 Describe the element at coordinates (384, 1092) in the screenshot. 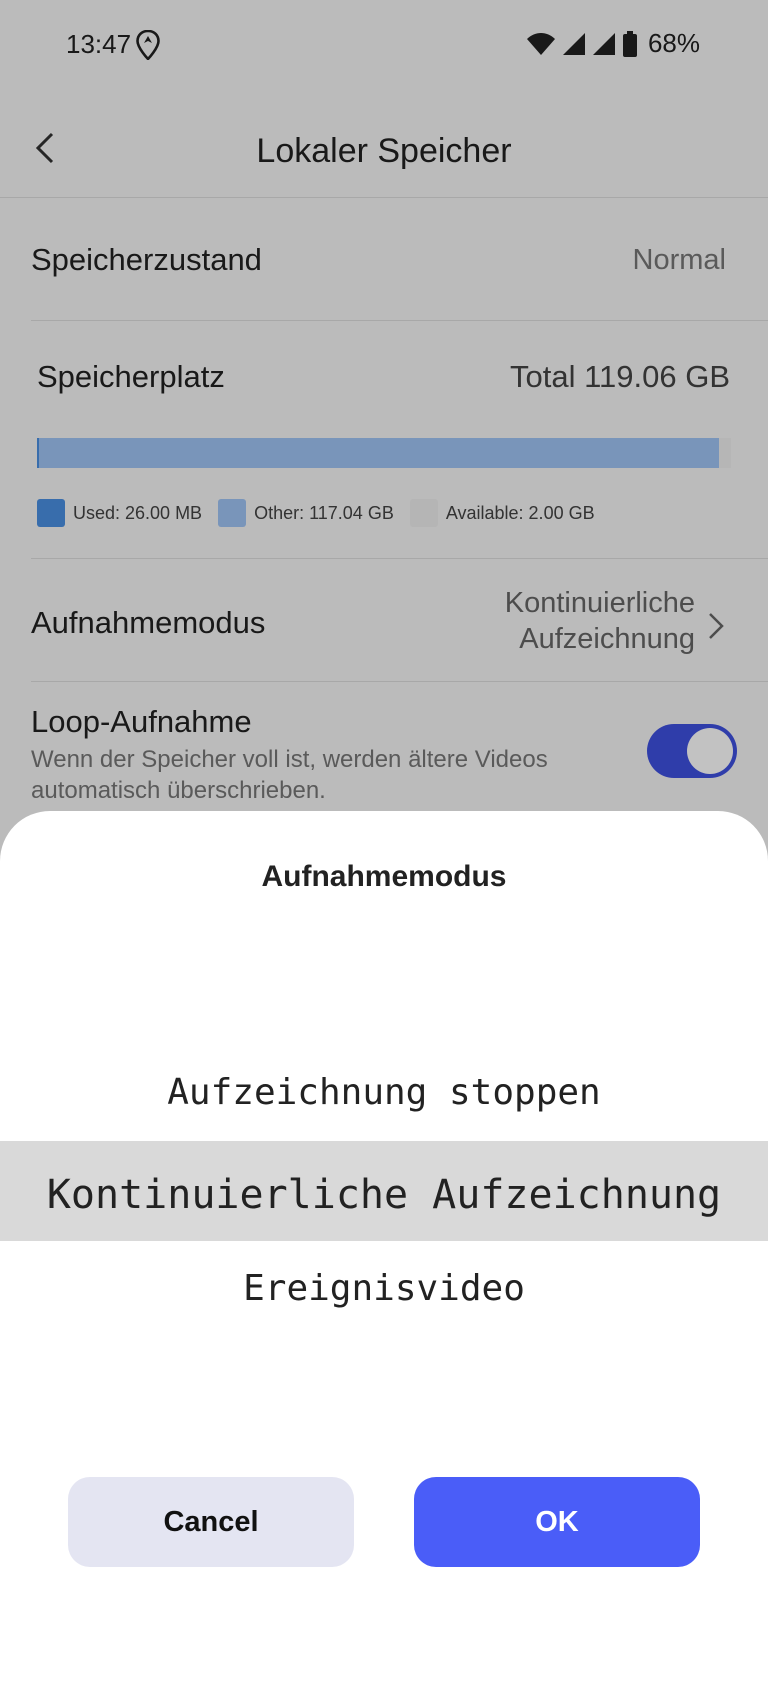

I see `picker-option-stop: Aufzeichnung stoppen` at that location.